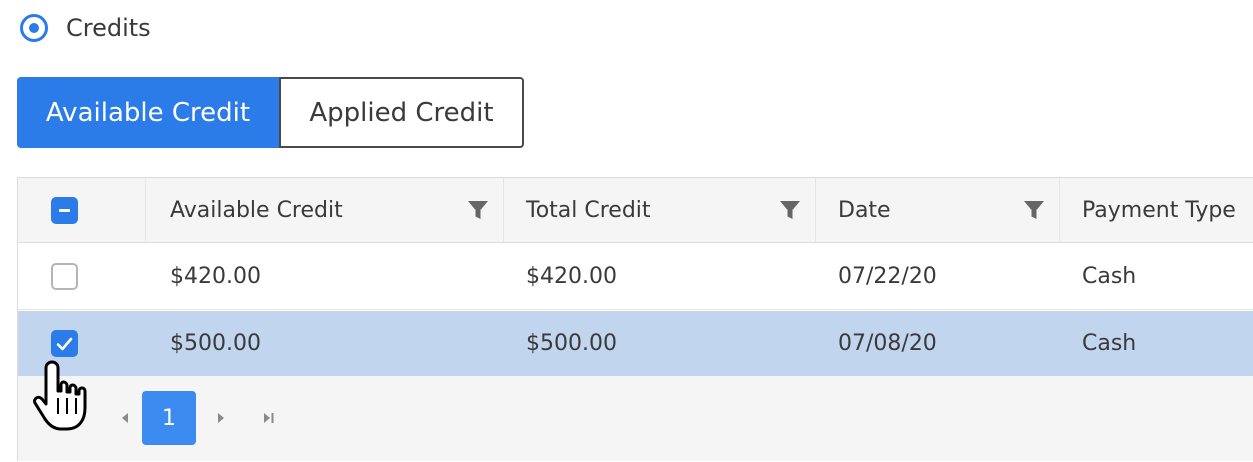  Describe the element at coordinates (169, 418) in the screenshot. I see `page-button-current: 1` at that location.